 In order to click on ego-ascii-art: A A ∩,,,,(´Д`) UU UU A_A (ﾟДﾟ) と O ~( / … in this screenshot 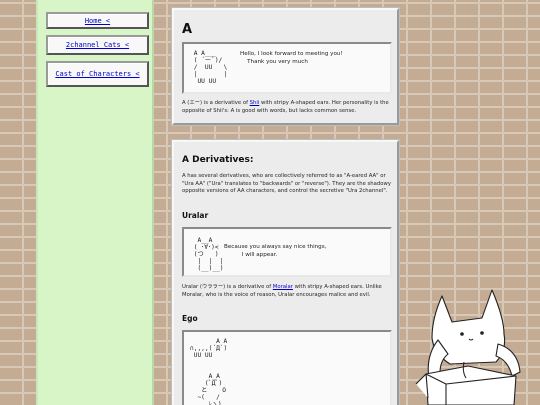, I will do `click(209, 371)`.